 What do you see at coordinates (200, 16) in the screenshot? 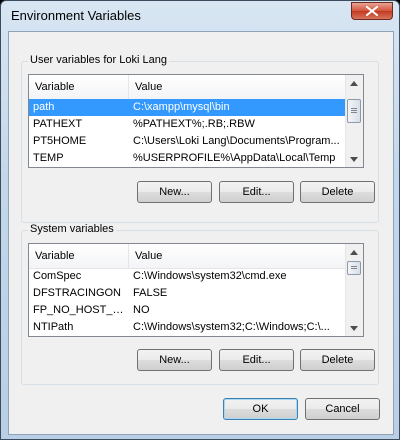
I see `title-bar: Environment Variables` at bounding box center [200, 16].